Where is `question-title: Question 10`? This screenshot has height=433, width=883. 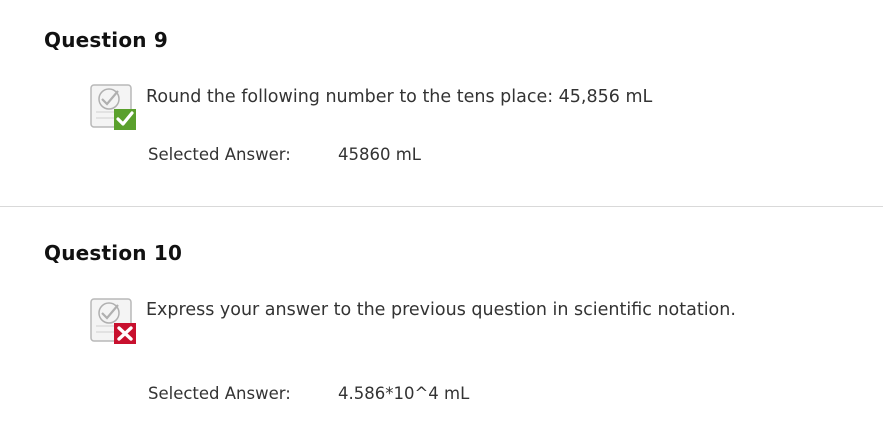
question-title: Question 10 is located at coordinates (113, 253).